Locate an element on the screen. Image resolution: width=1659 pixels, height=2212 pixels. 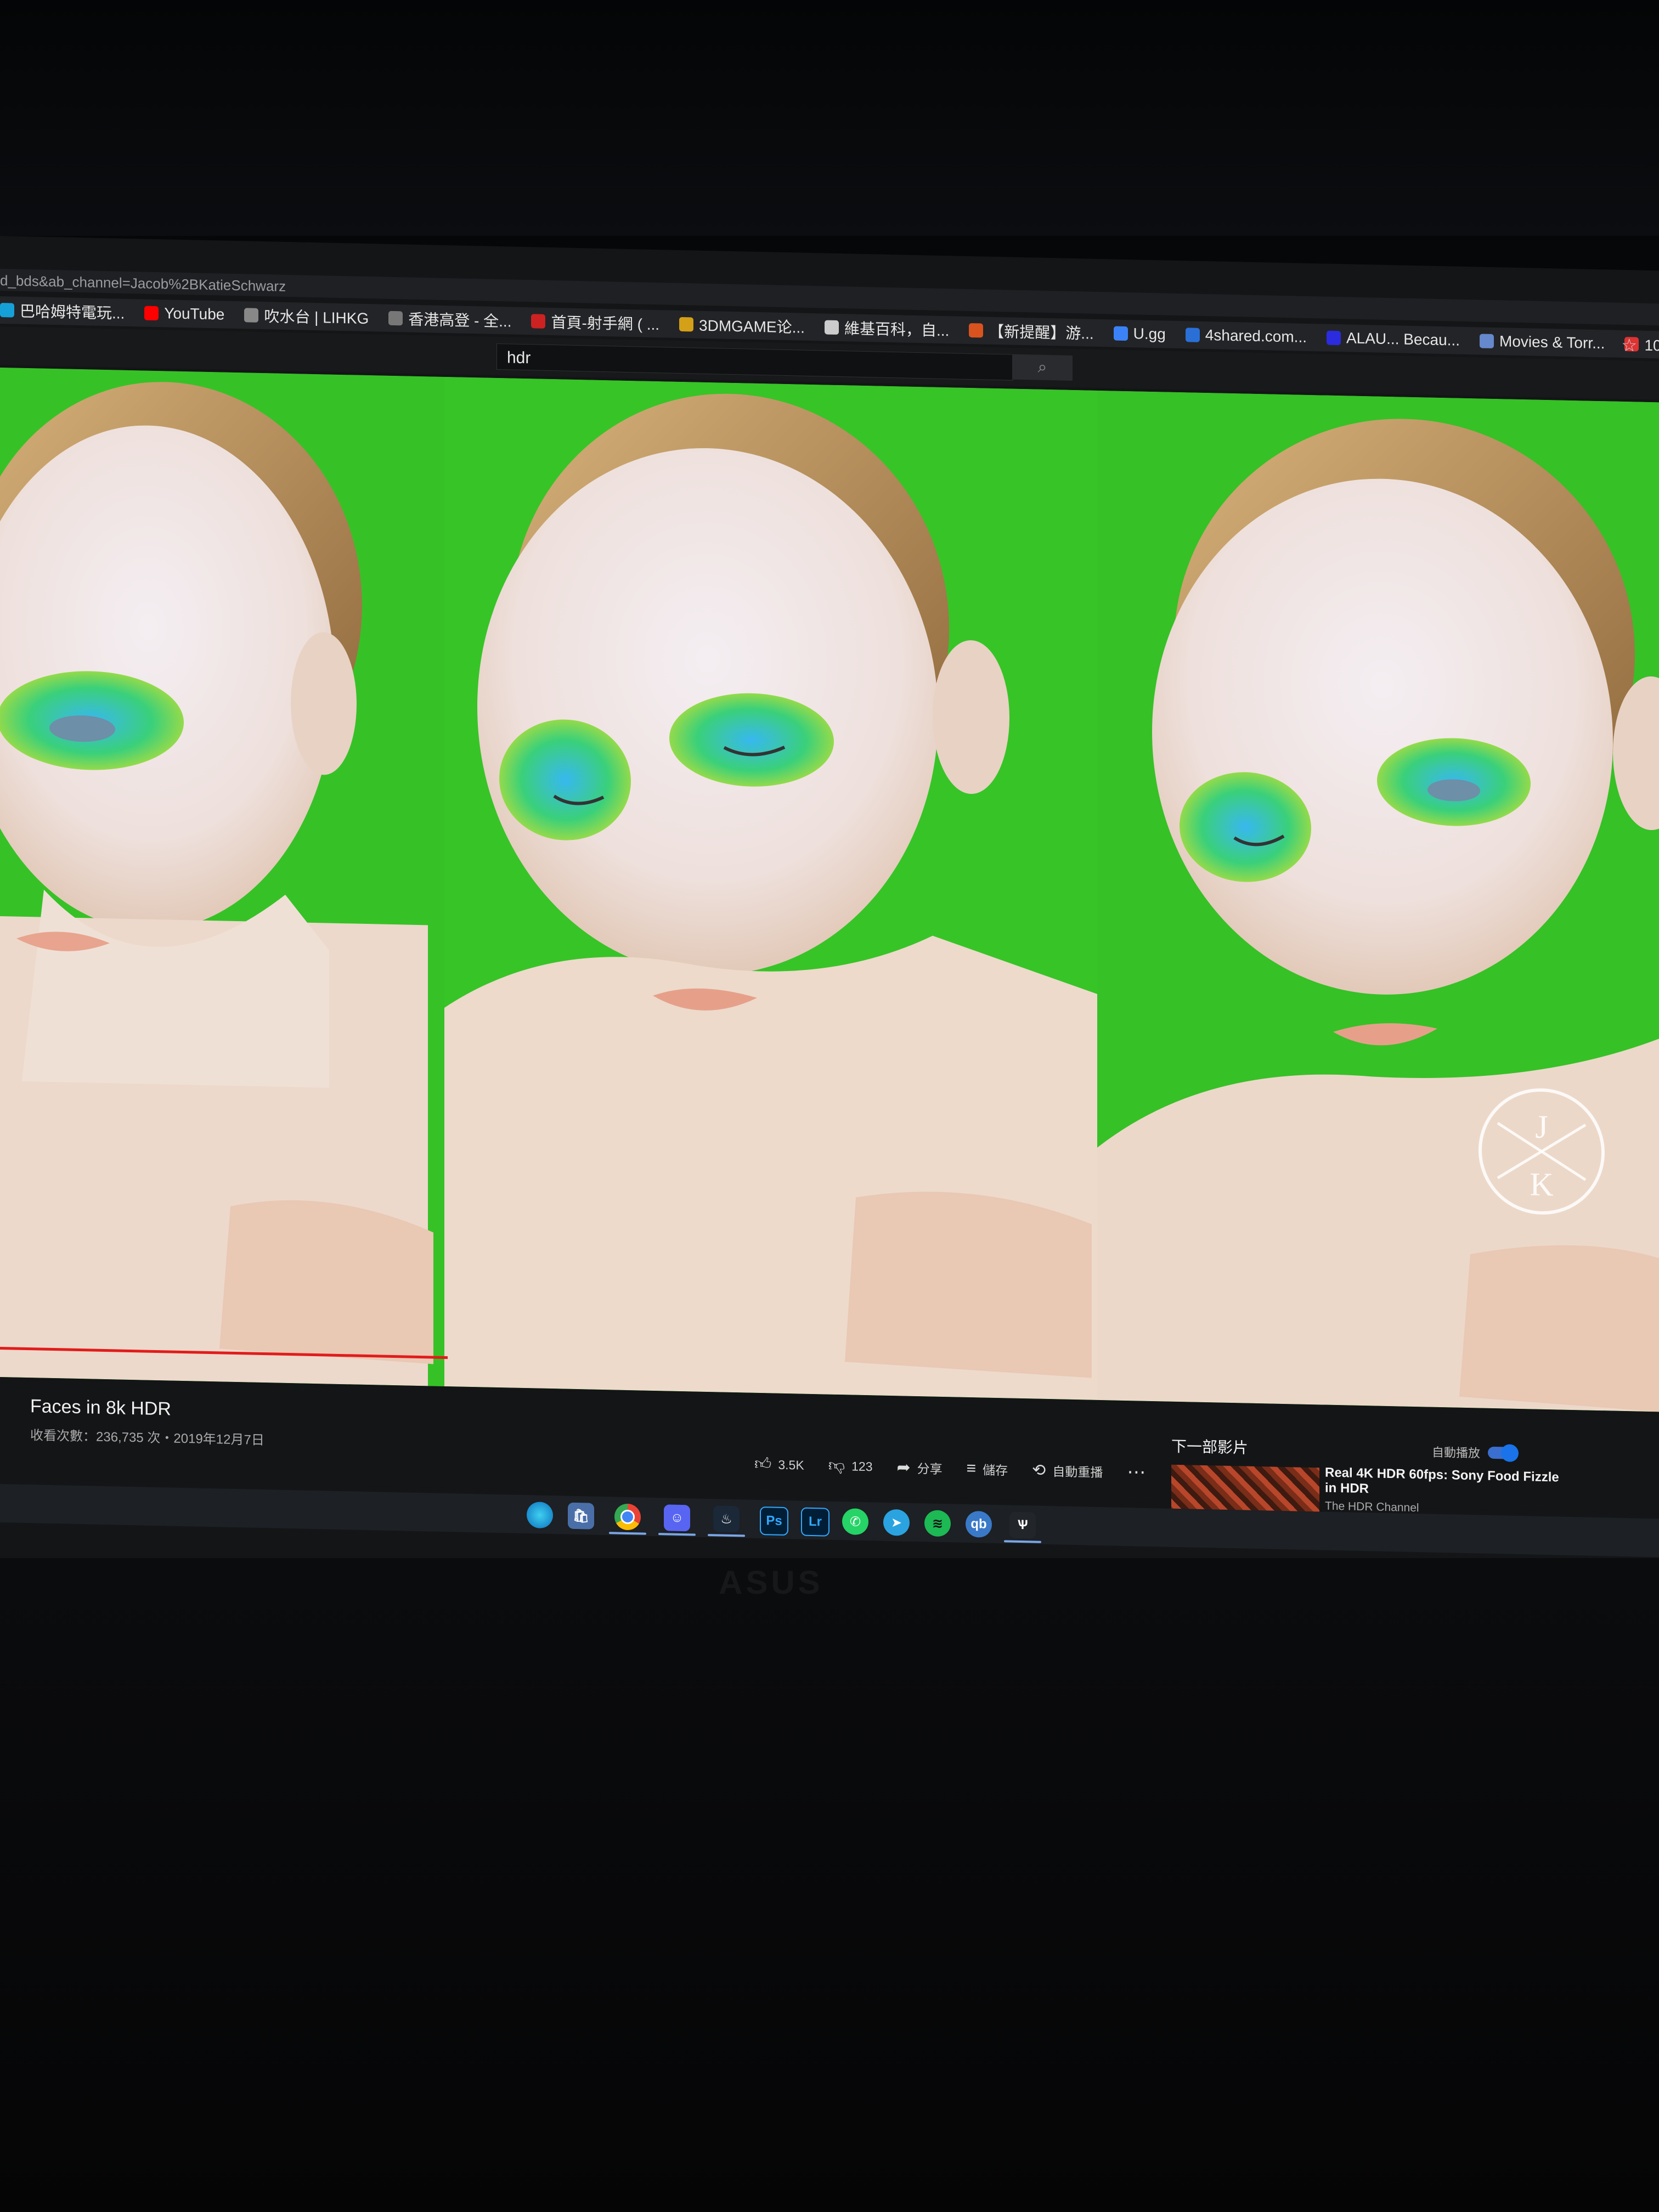
loop-label: 自動重播 is located at coordinates (1077, 1472).